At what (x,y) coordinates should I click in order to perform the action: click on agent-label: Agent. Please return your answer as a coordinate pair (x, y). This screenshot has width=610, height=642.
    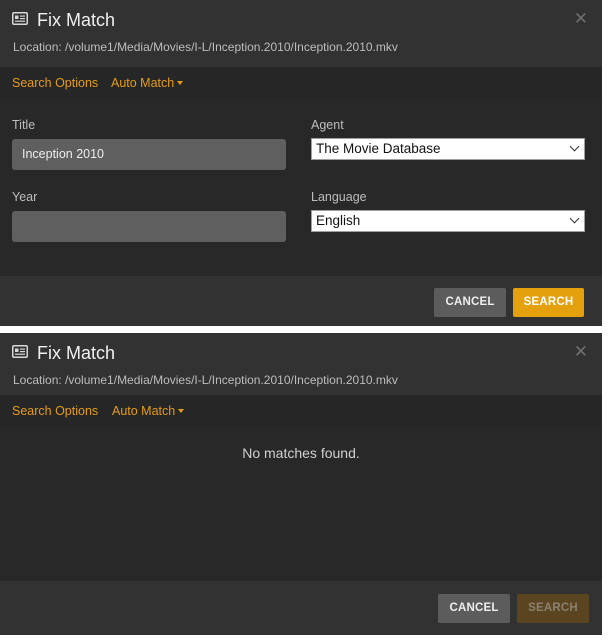
    Looking at the image, I should click on (327, 125).